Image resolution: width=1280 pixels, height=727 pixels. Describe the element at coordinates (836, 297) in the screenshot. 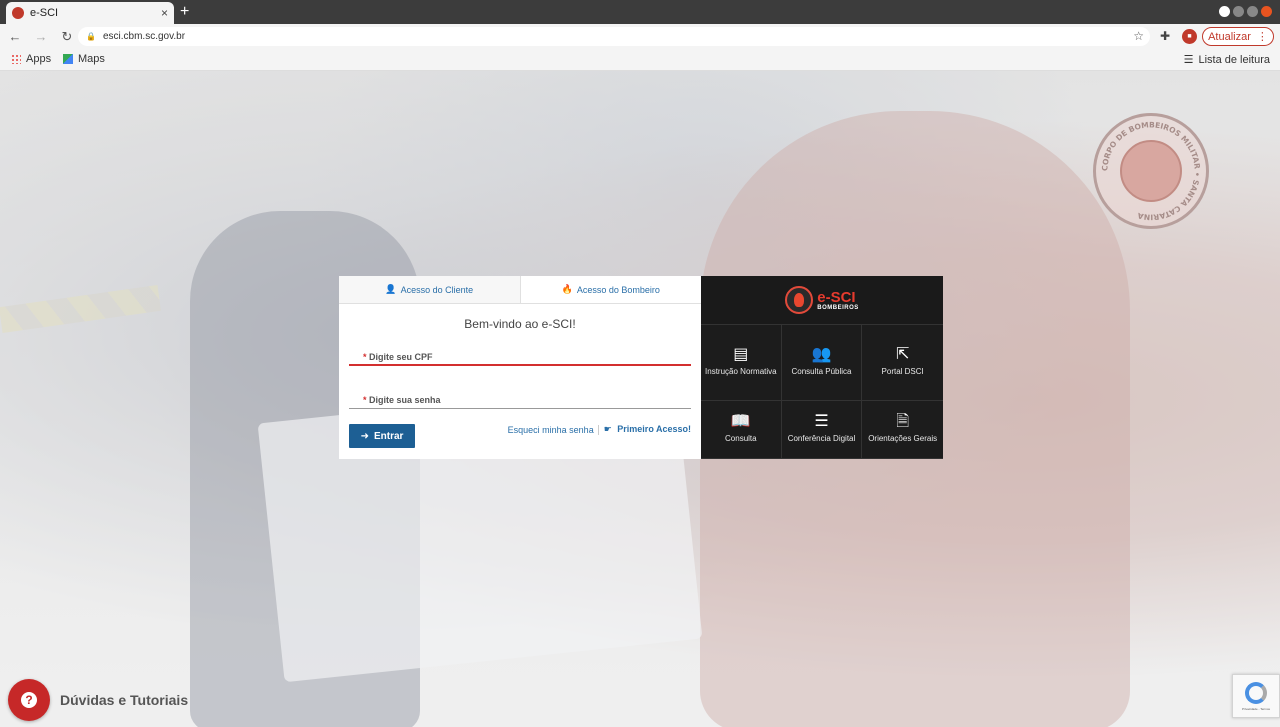

I see `brand-main: e-SCI` at that location.